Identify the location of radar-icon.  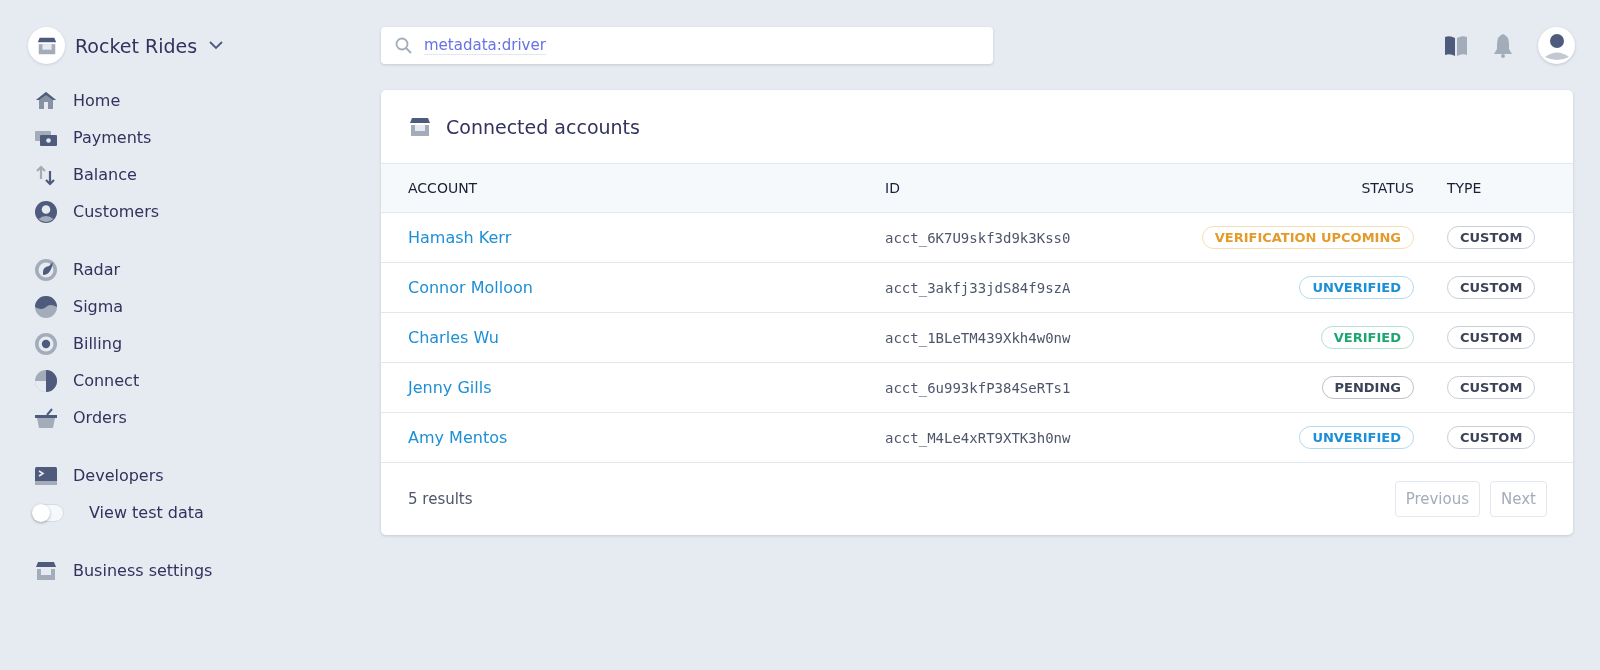
(46, 269).